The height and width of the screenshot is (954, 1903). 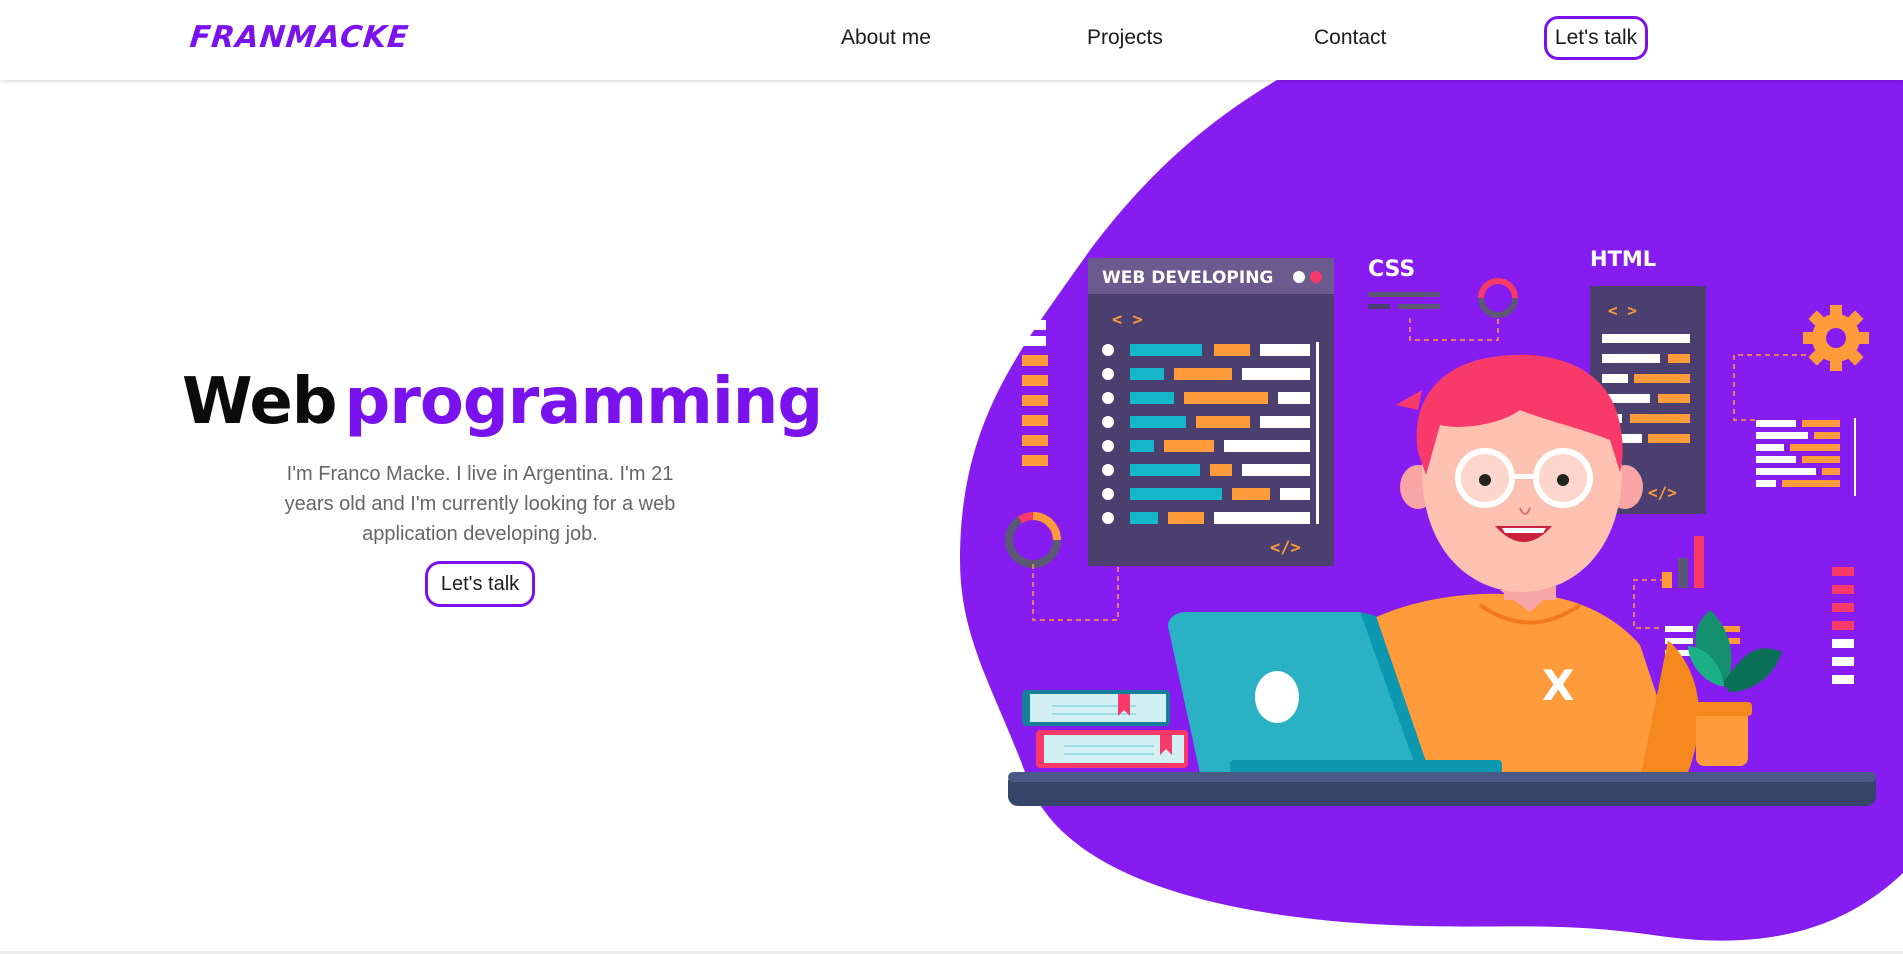 I want to click on html-label: HTML, so click(x=1623, y=259).